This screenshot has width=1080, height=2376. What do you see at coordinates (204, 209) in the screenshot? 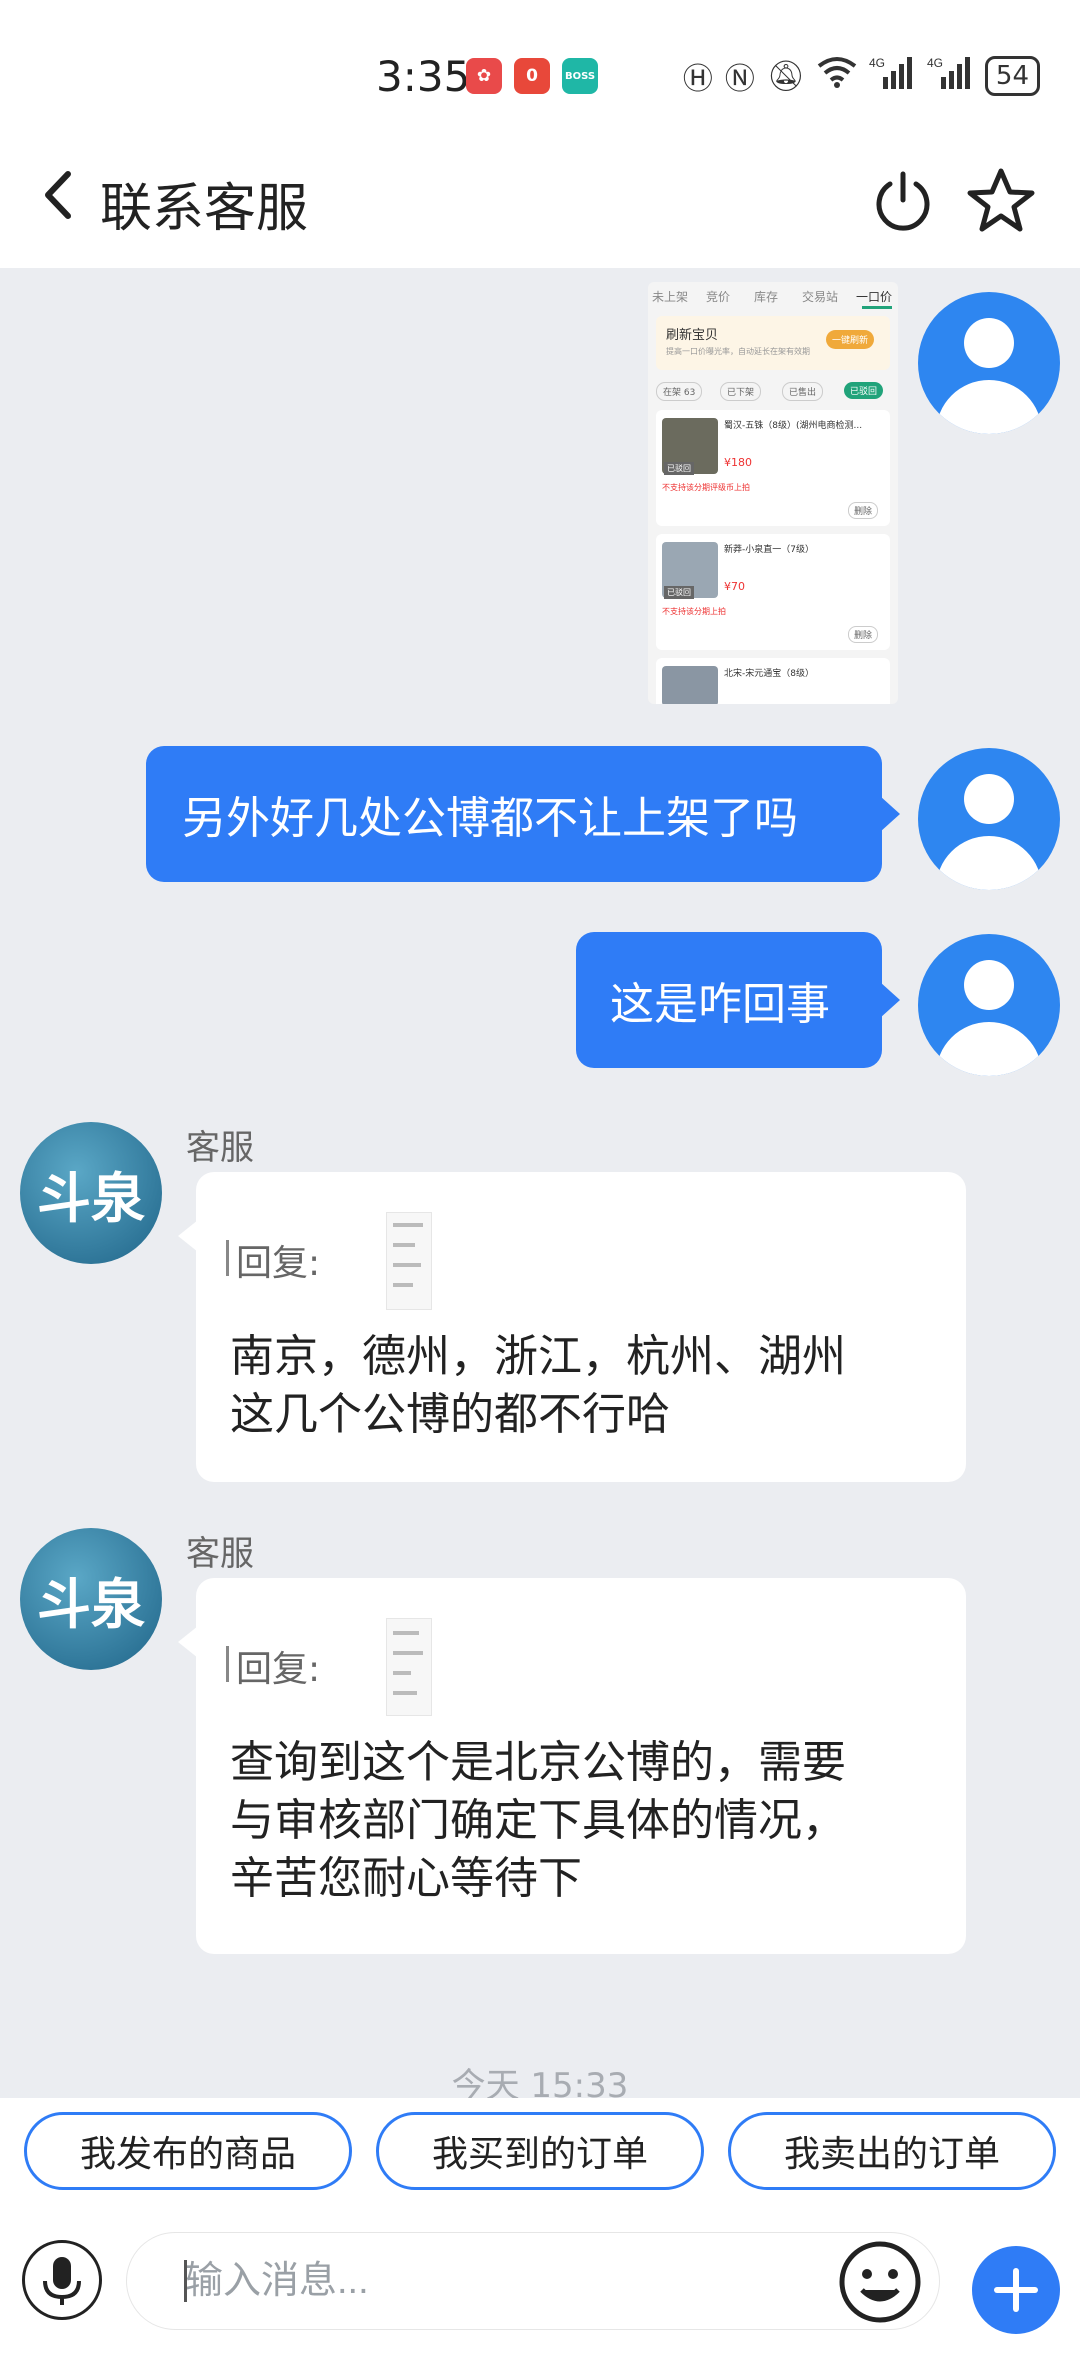
I see `page-title: 联系客服` at bounding box center [204, 209].